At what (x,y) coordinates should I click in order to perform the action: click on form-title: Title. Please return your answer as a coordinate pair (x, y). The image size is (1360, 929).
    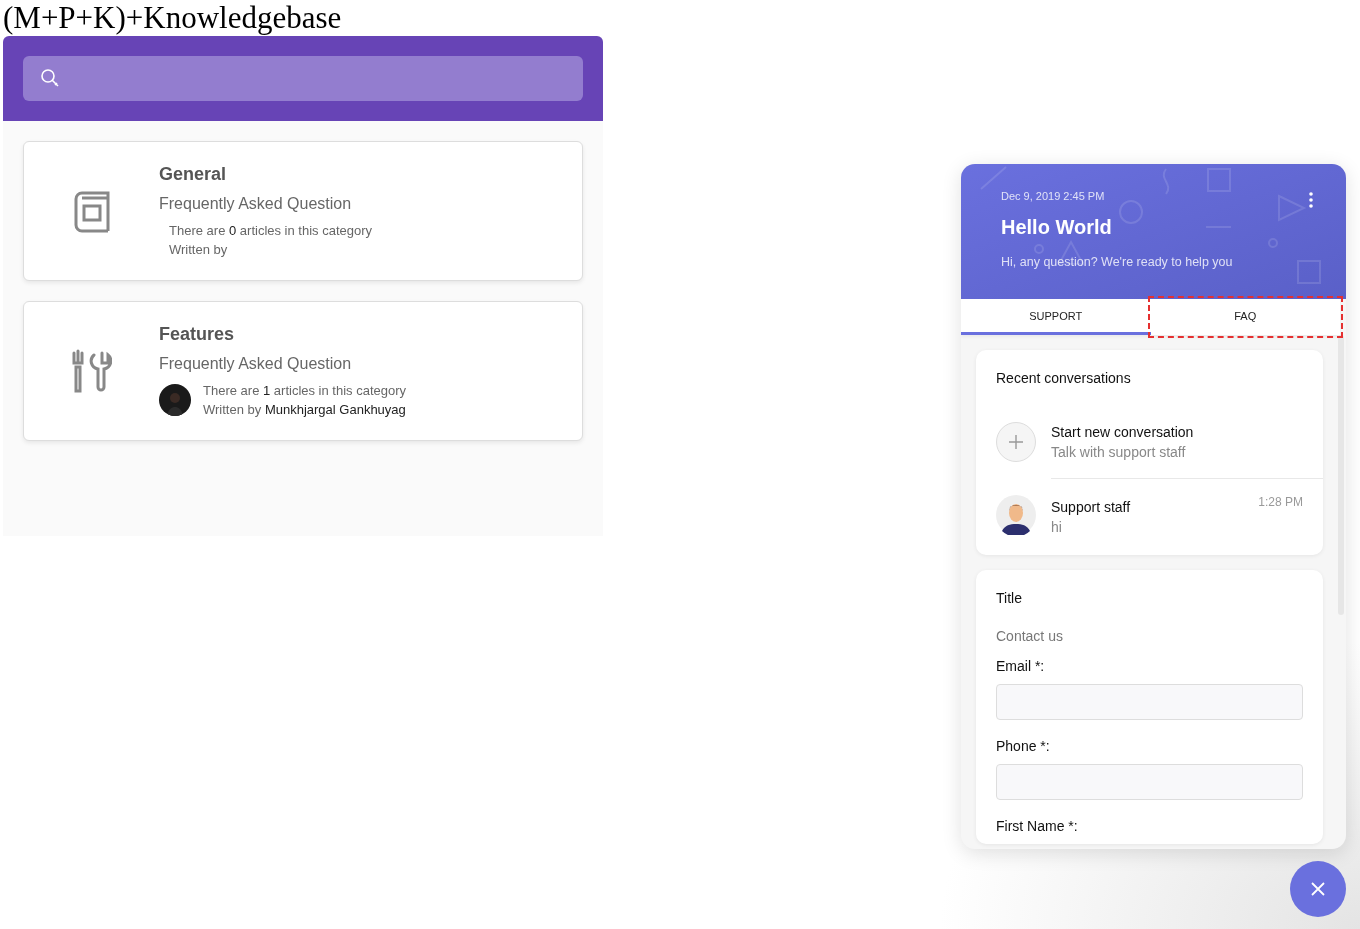
    Looking at the image, I should click on (1009, 598).